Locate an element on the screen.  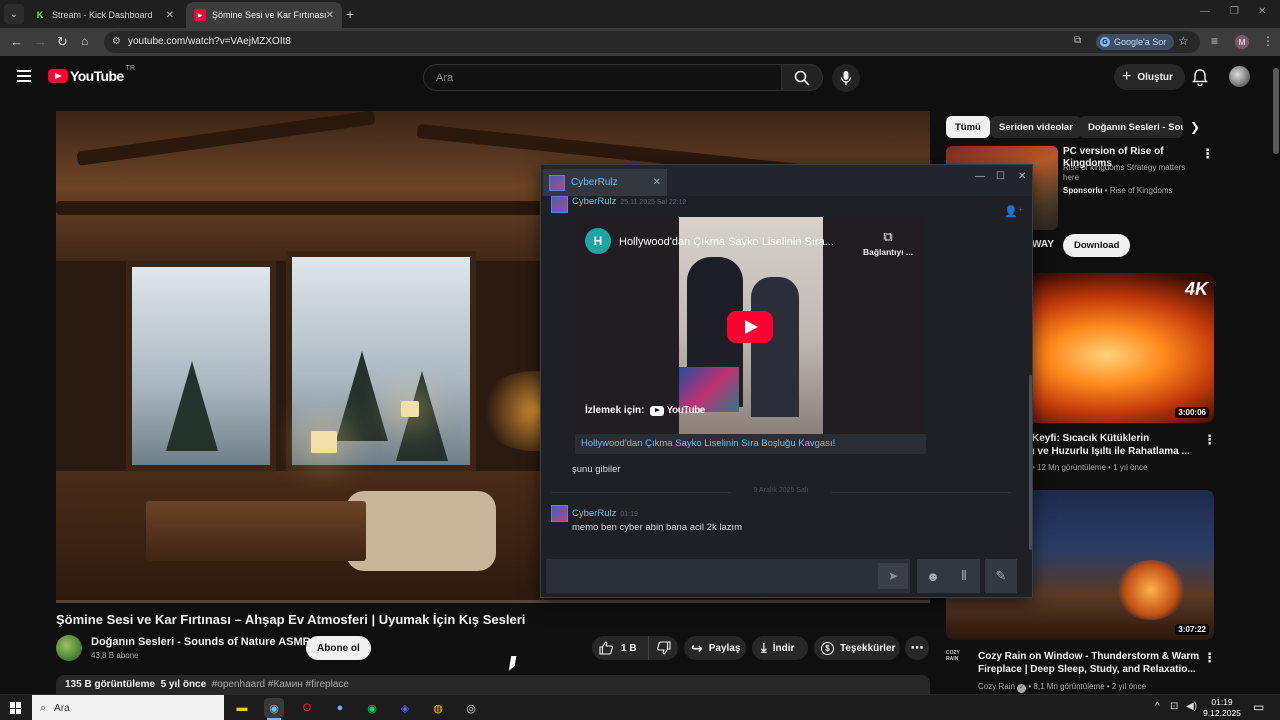
message-author: CyberRulz 25.11.2025 Sal 22:12 is located at coordinates (629, 201).